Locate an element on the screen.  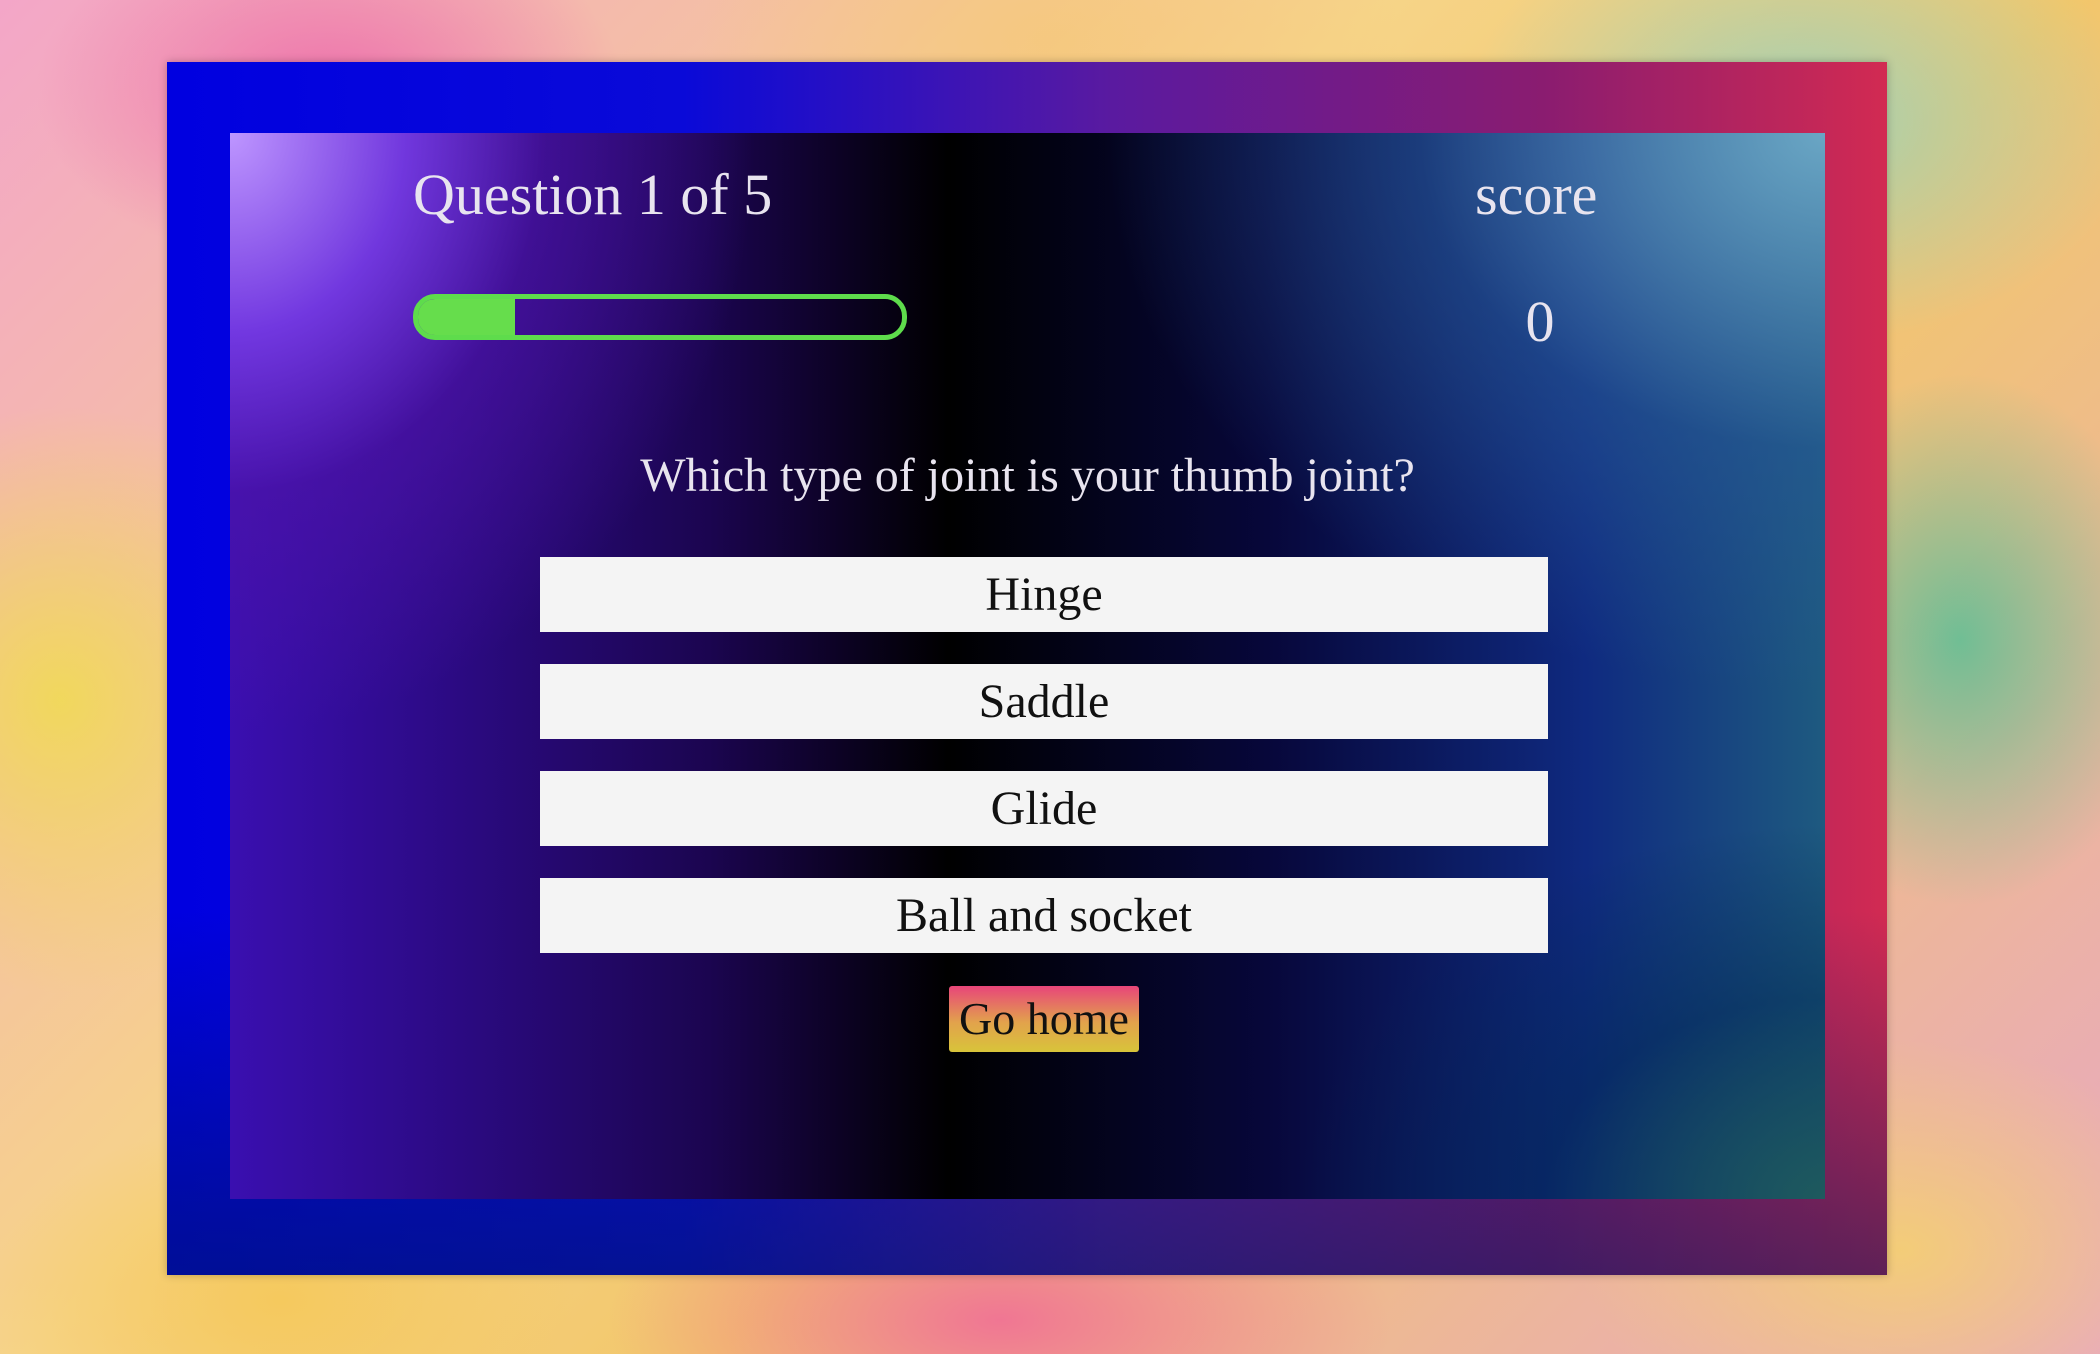
question-text: Which type of joint is your thumb joint? is located at coordinates (1027, 475).